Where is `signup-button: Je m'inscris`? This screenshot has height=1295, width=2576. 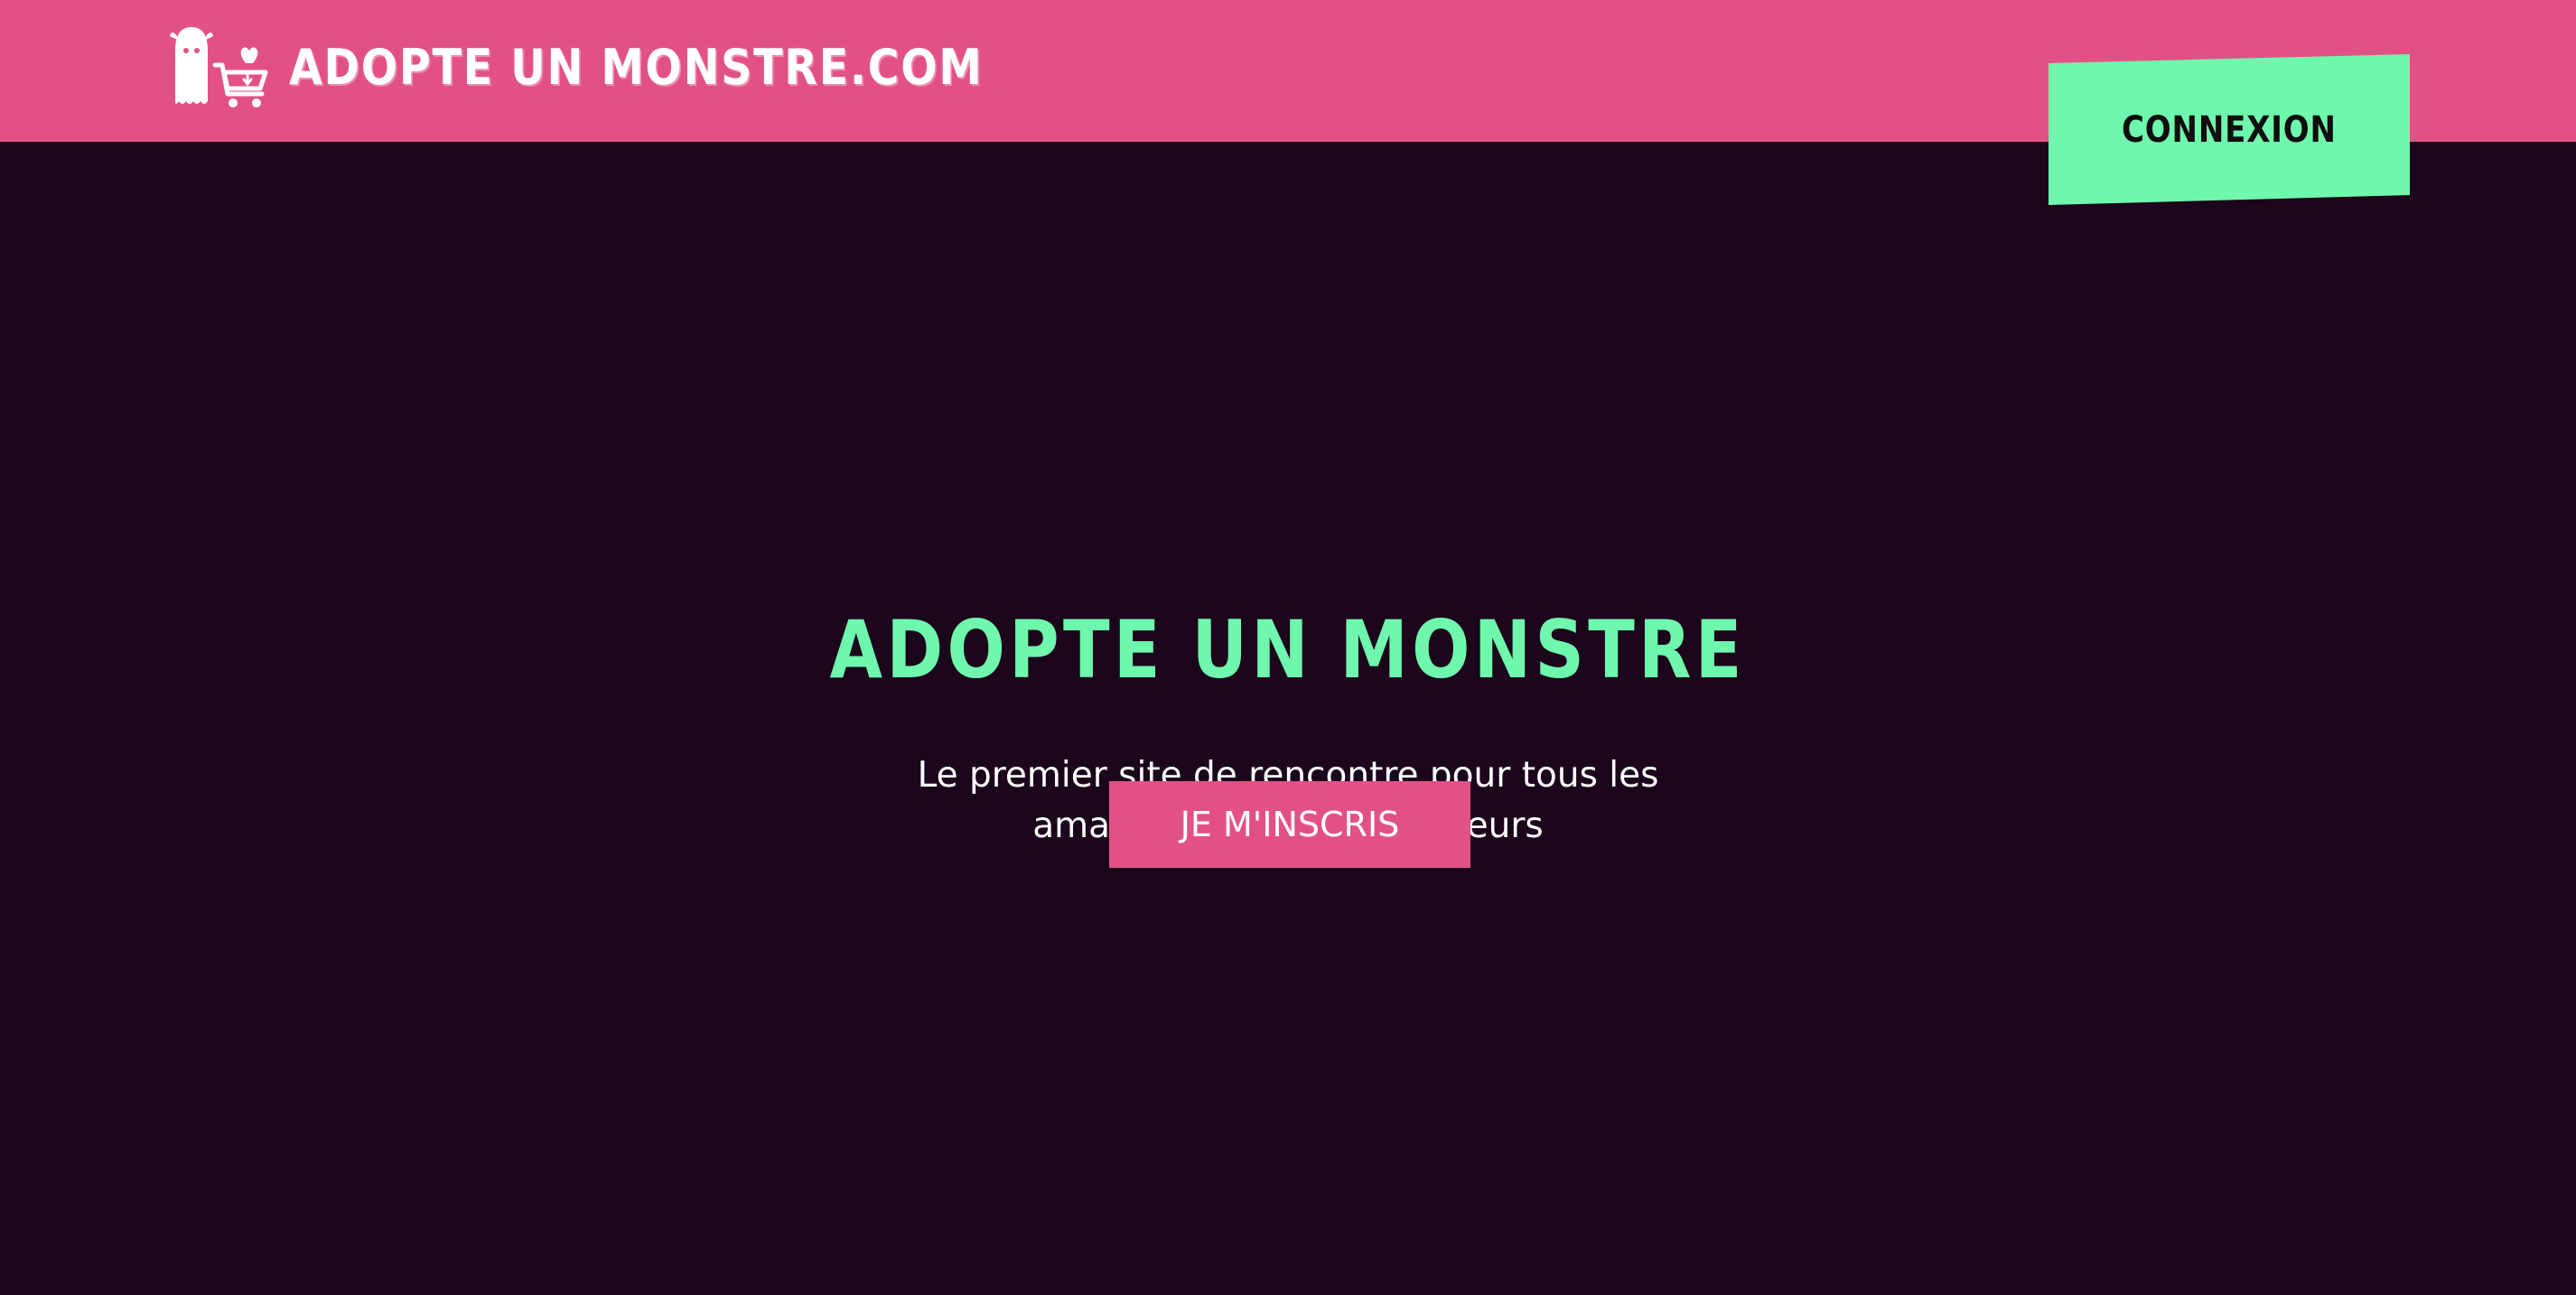 signup-button: Je m'inscris is located at coordinates (1289, 824).